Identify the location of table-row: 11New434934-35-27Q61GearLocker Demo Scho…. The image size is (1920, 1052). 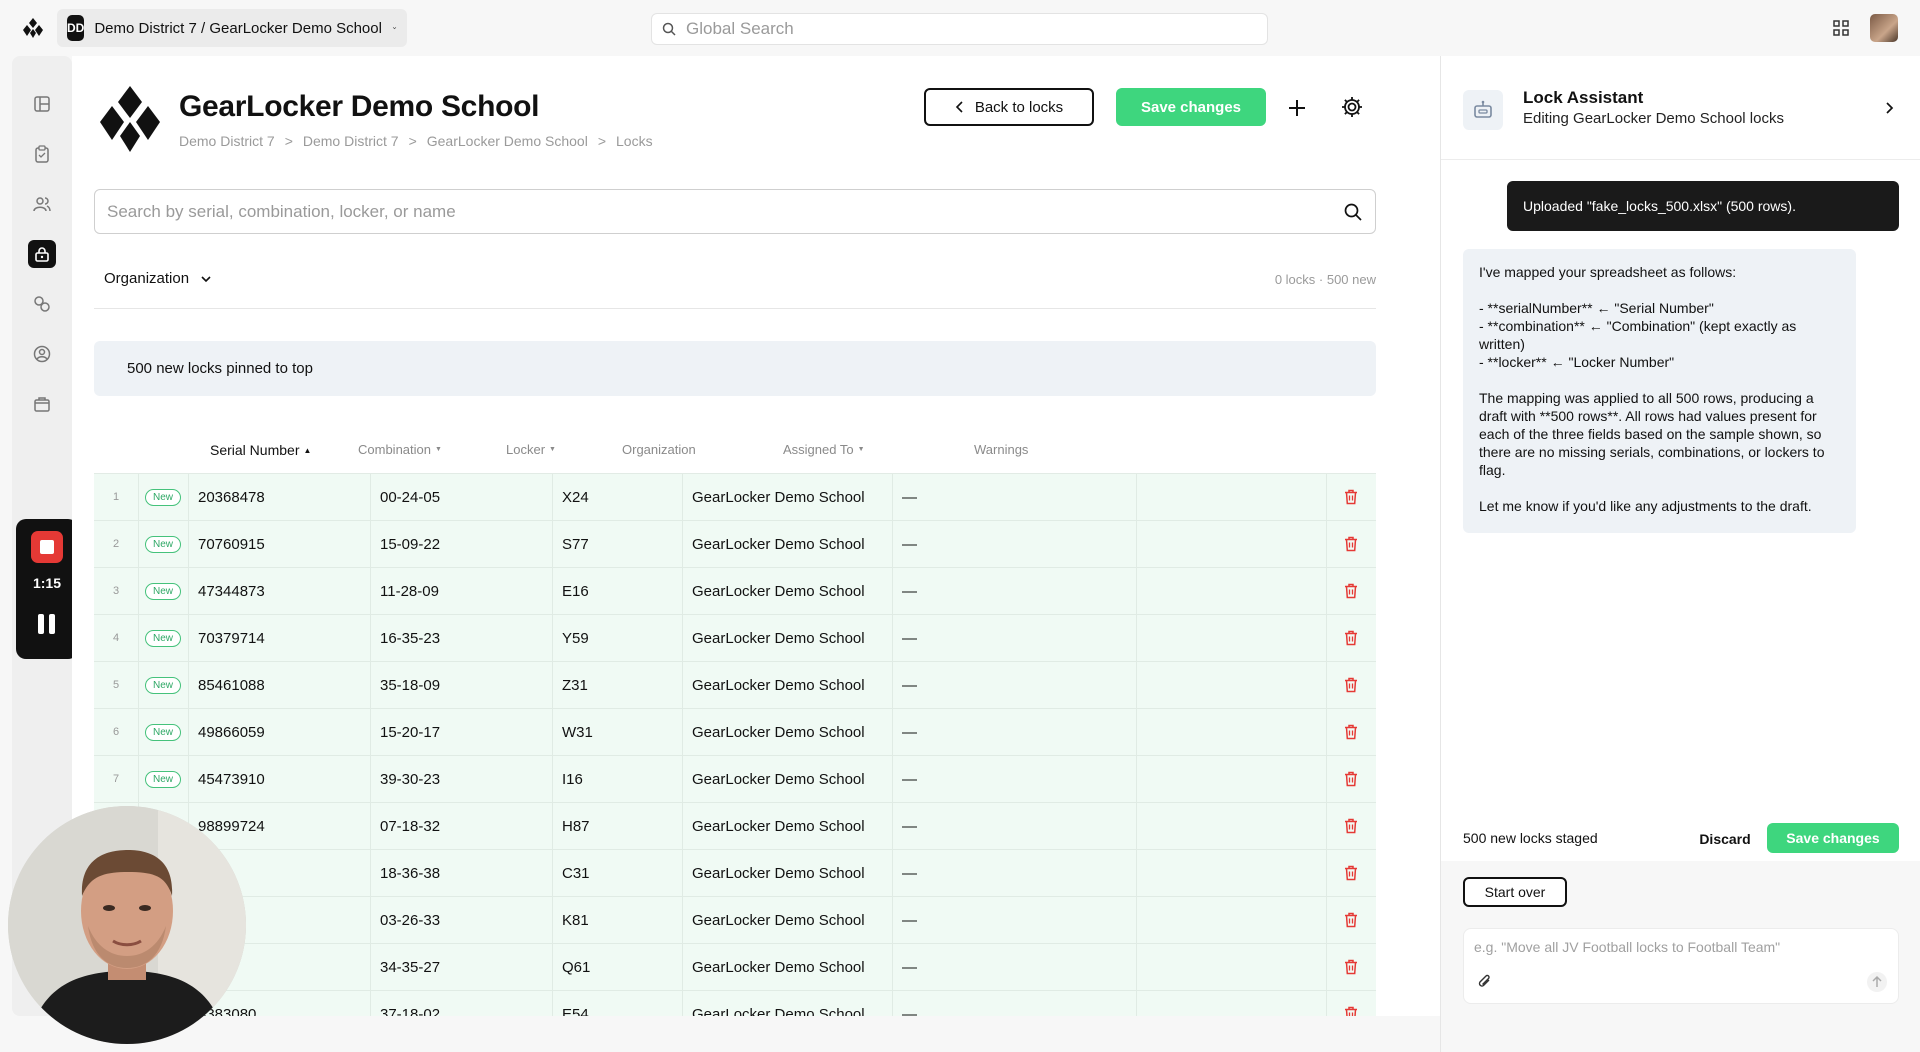
(735, 967).